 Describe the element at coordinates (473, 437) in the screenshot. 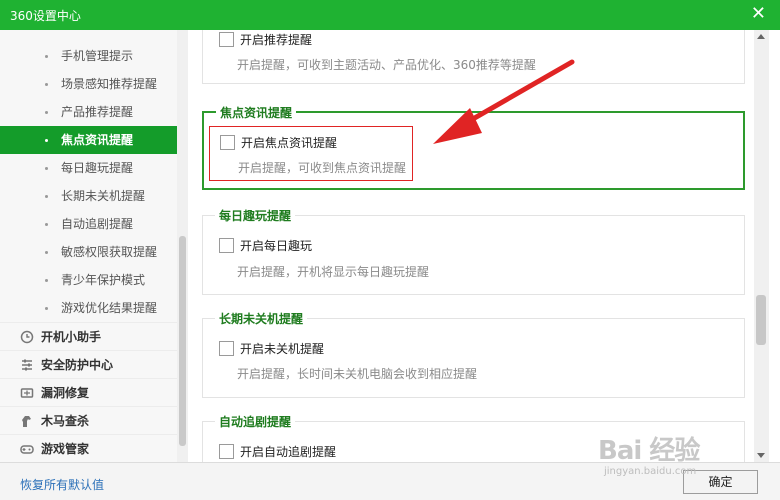

I see `settings-group-auto-drama: 自动追剧提醒 开启自动追剧提醒` at that location.